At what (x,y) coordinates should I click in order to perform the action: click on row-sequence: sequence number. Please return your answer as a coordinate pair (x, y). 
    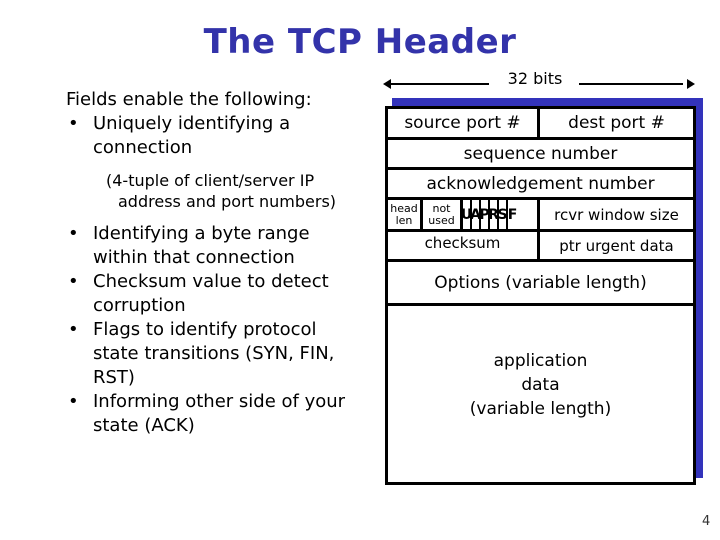
    Looking at the image, I should click on (540, 155).